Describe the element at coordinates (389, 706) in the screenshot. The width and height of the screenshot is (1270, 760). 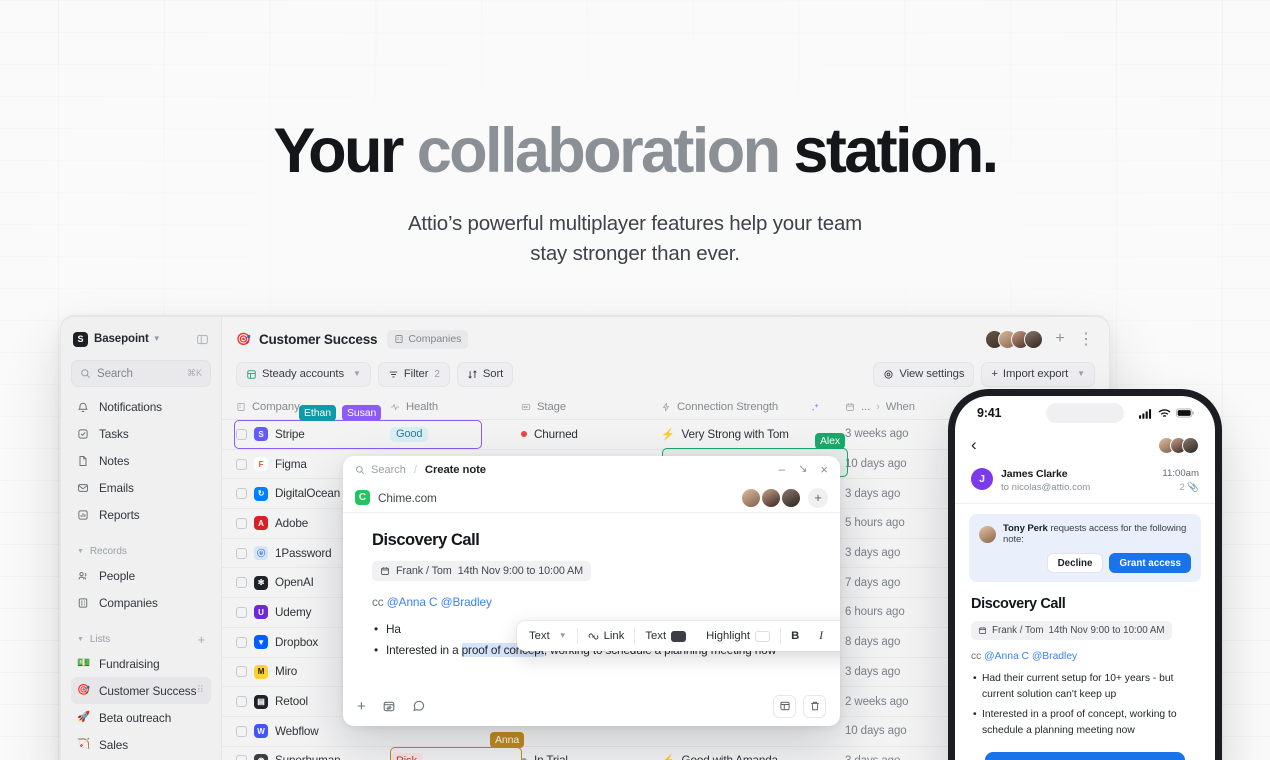
I see `calendar-repeat-icon` at that location.